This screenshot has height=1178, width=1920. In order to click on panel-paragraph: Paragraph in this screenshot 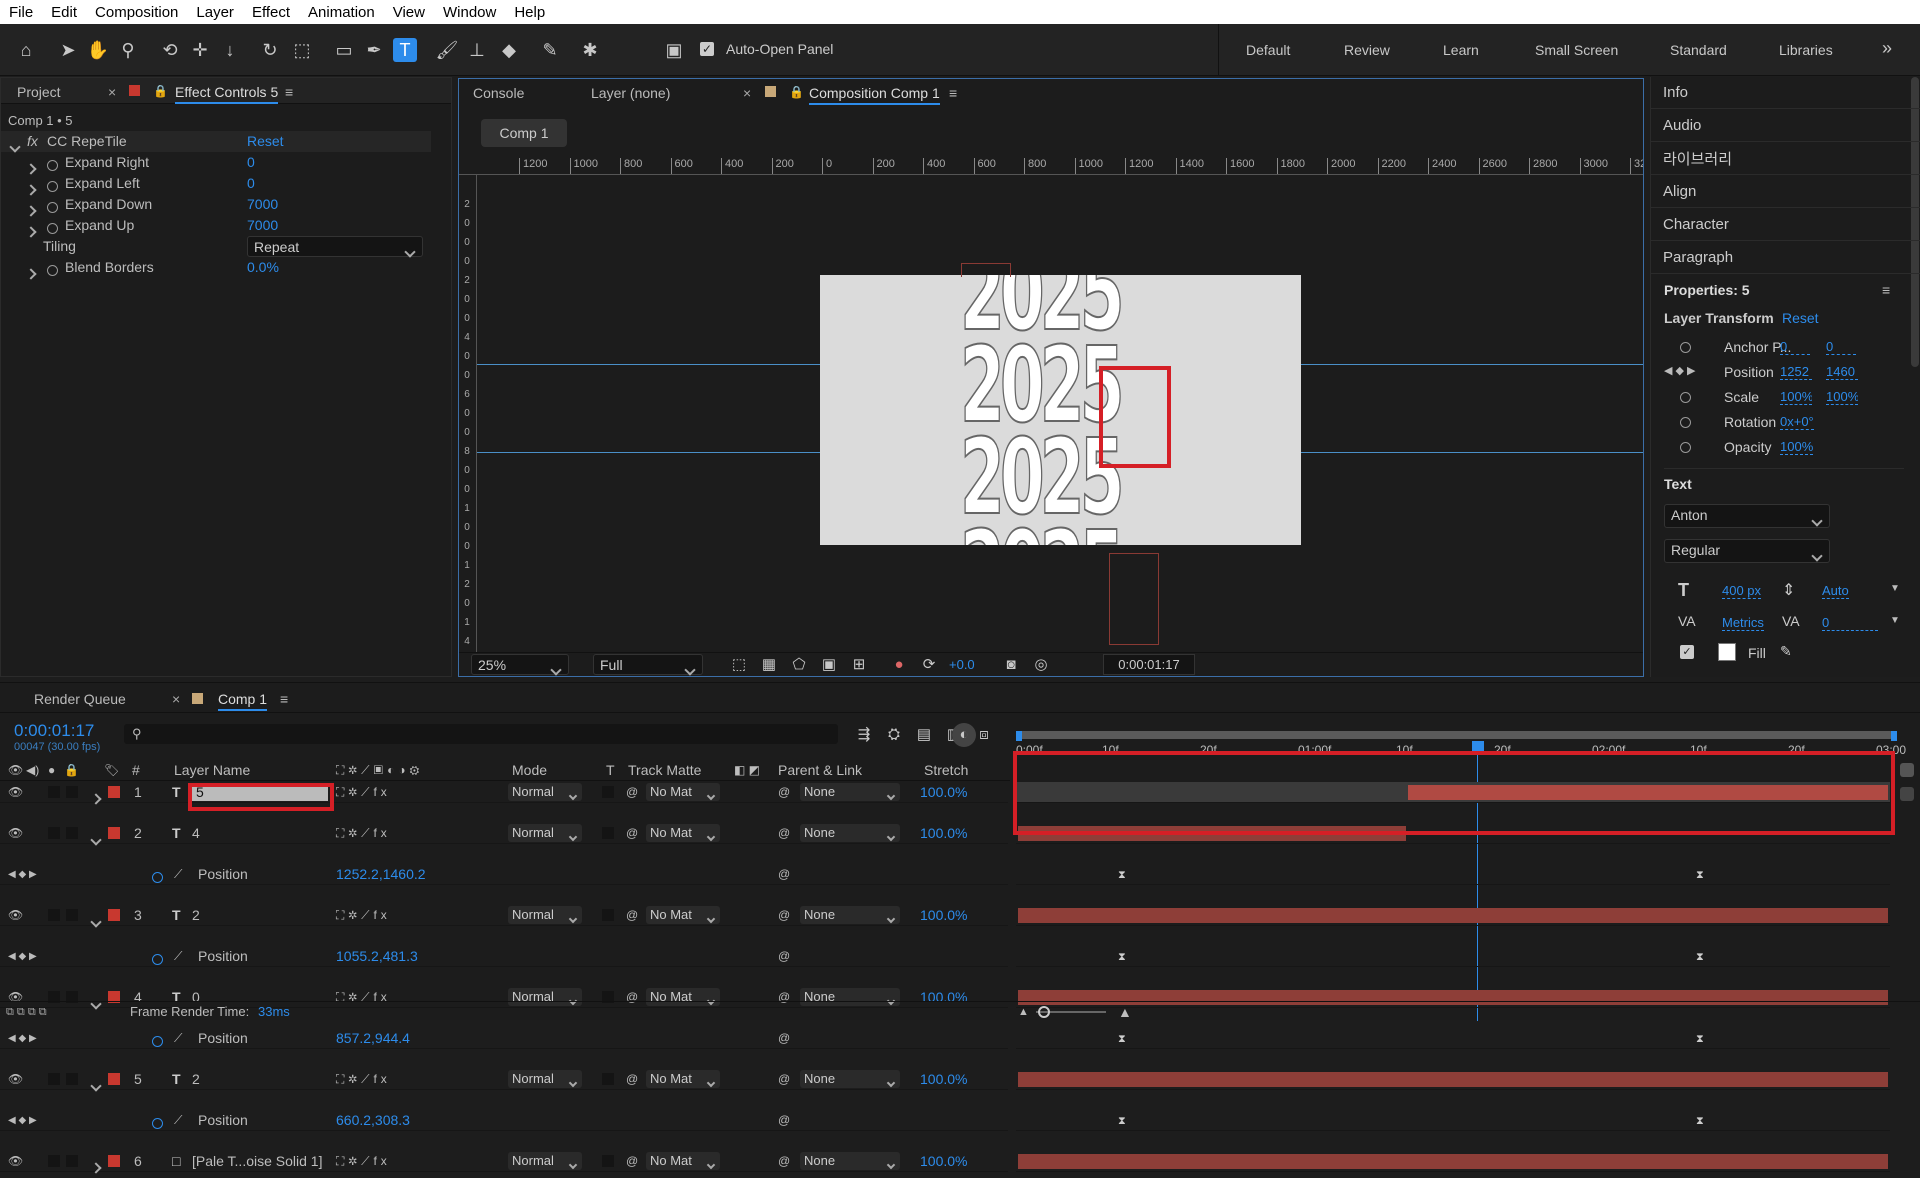, I will do `click(1785, 258)`.